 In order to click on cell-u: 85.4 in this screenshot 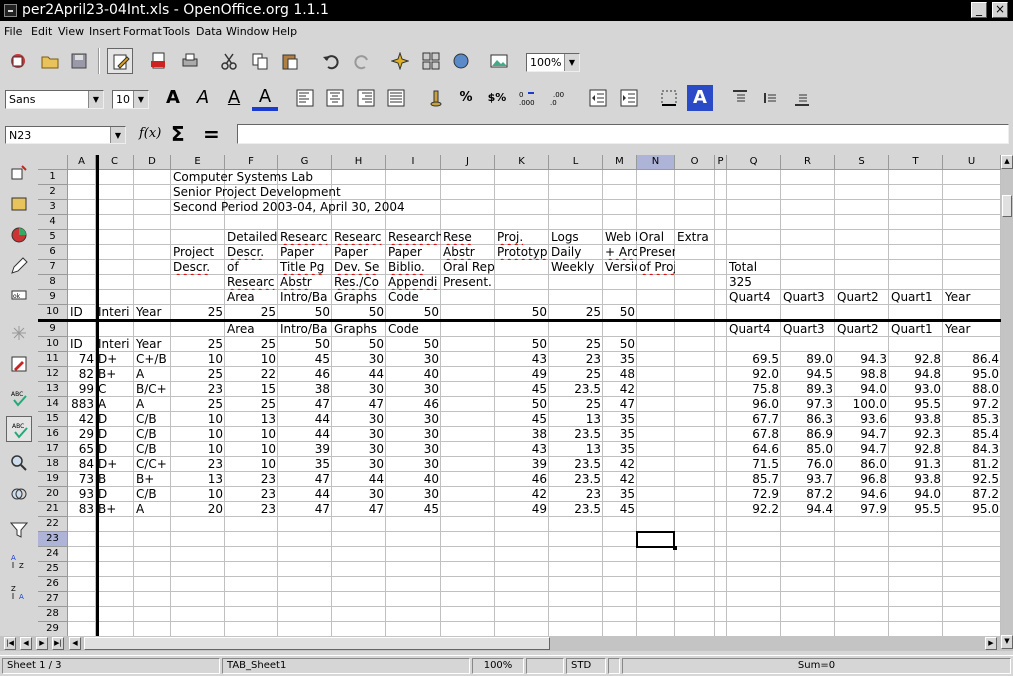, I will do `click(972, 434)`.